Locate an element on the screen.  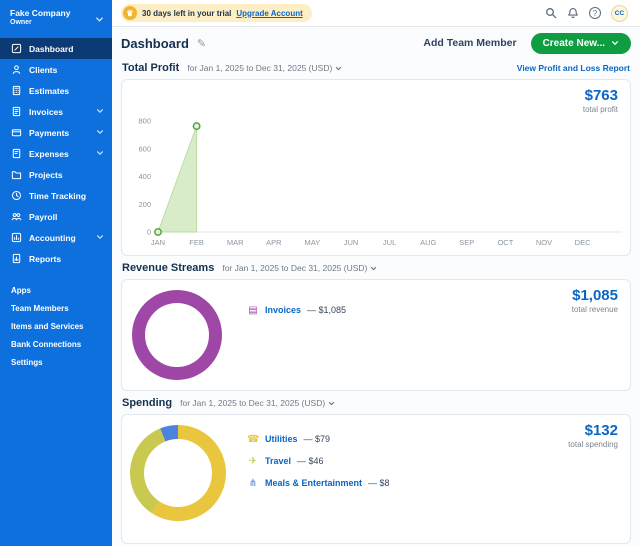
revenue-streams-title: Revenue Streams is located at coordinates (168, 268).